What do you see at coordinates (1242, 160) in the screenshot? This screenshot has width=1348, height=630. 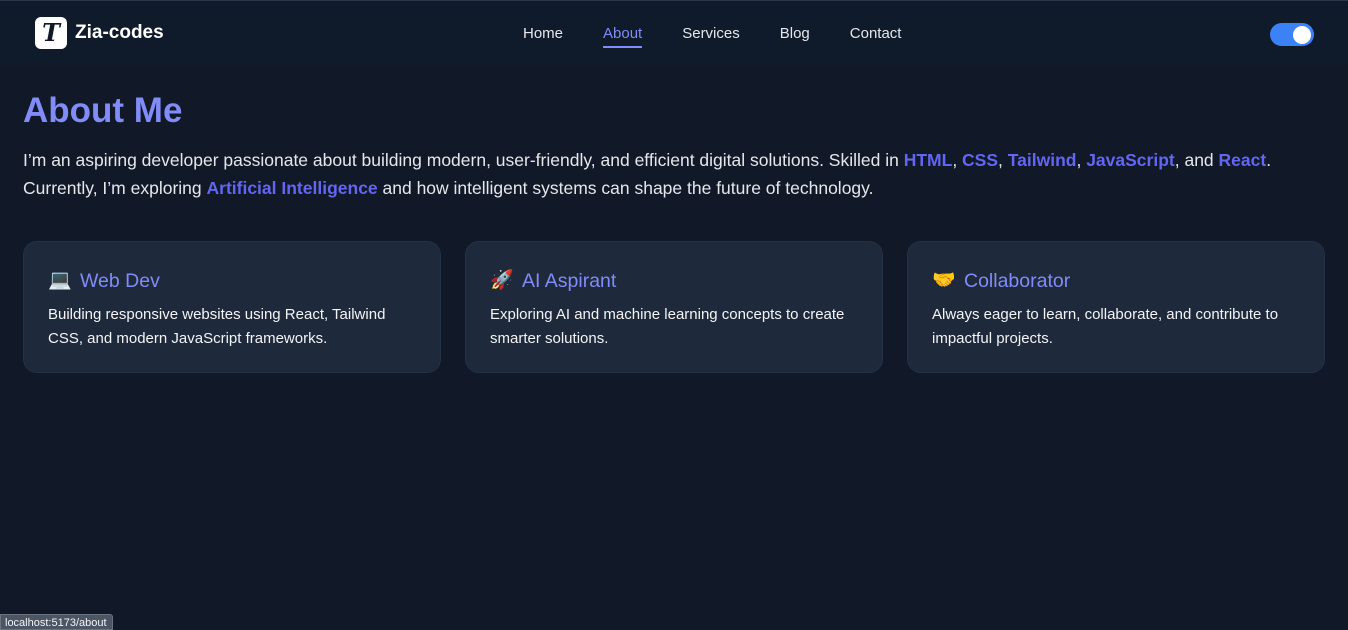 I see `skill-react: React` at bounding box center [1242, 160].